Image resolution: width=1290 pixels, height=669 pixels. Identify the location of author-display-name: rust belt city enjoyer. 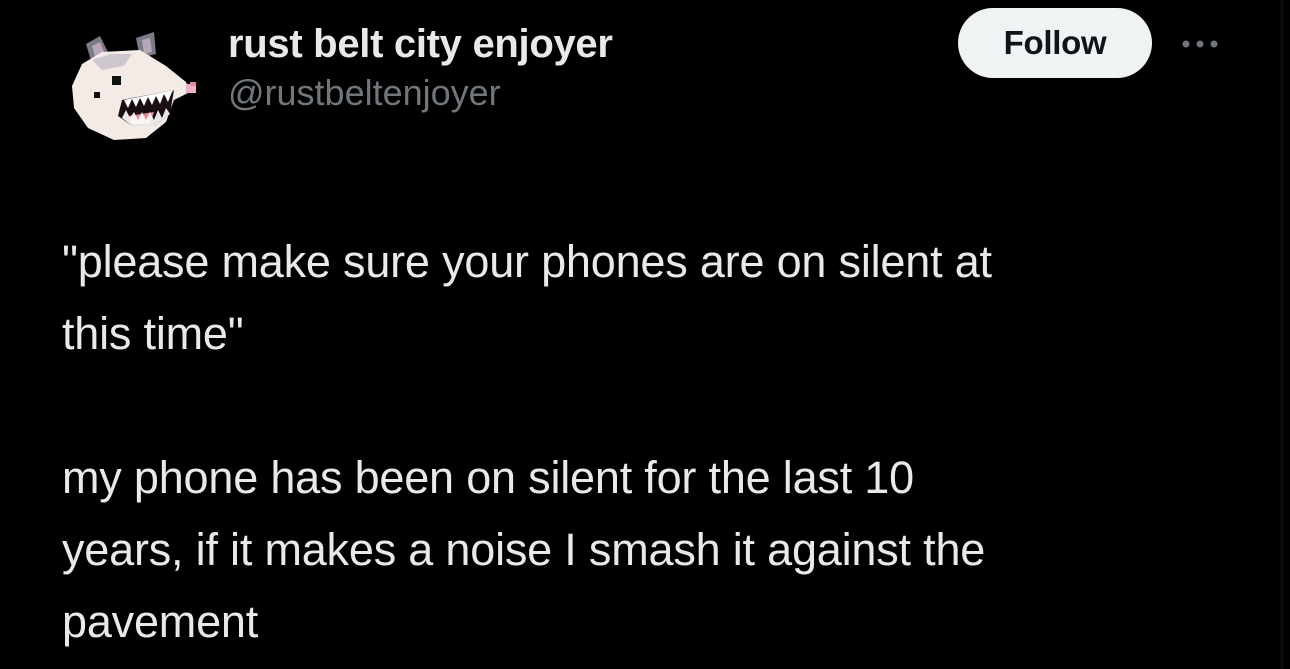
(420, 44).